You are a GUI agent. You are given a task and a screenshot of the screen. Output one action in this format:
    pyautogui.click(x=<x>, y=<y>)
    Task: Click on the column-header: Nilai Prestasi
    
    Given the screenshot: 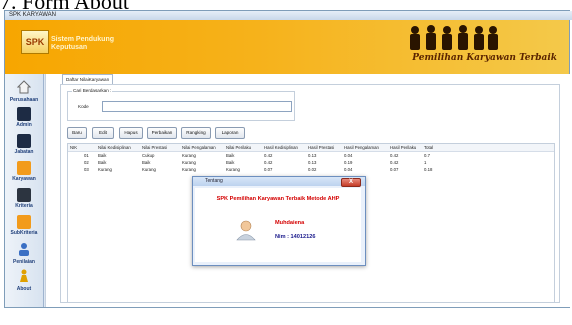 What is the action you would take?
    pyautogui.click(x=154, y=147)
    